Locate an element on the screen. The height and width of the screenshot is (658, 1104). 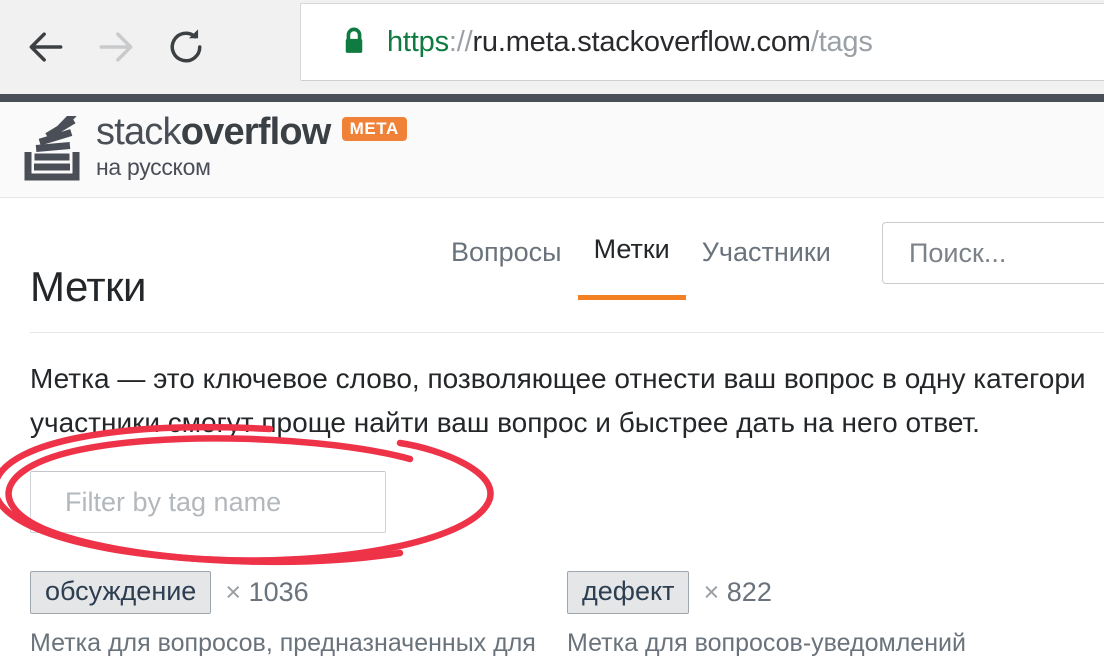
site-top-strip is located at coordinates (552, 98).